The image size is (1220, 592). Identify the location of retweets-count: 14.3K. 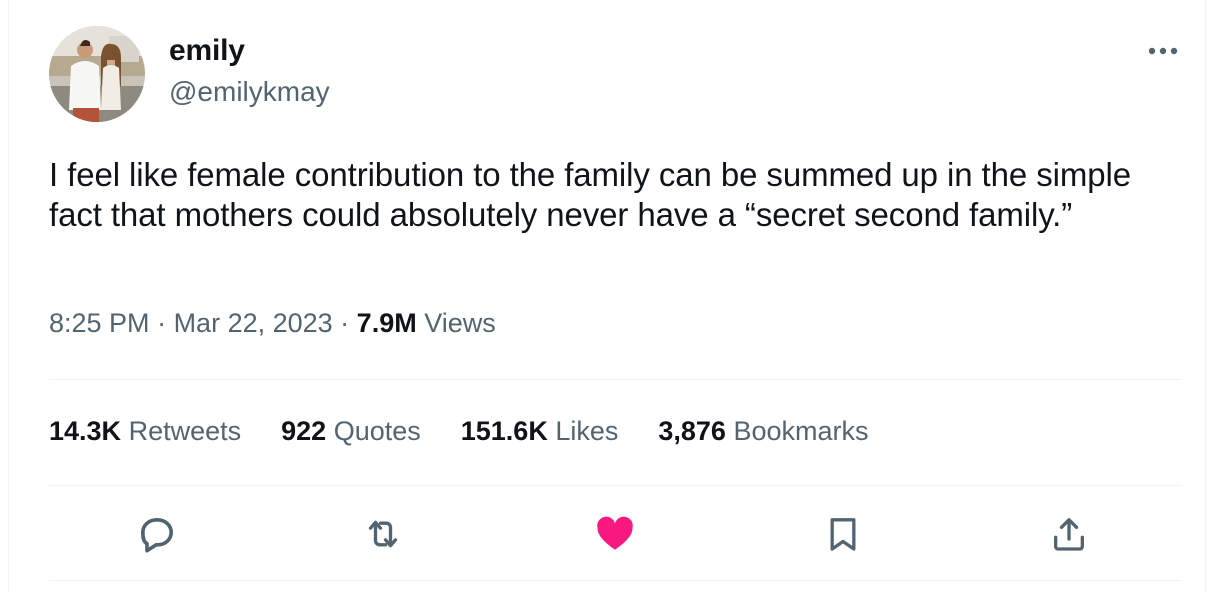
(85, 431).